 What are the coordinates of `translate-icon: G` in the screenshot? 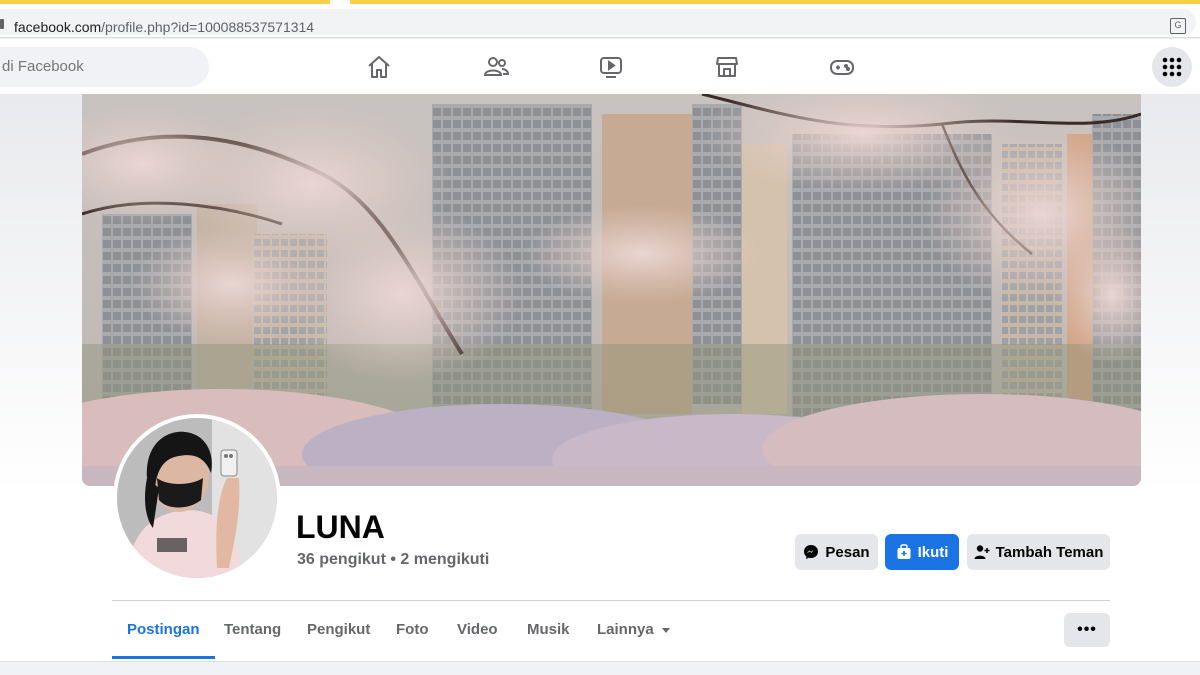 It's located at (1178, 26).